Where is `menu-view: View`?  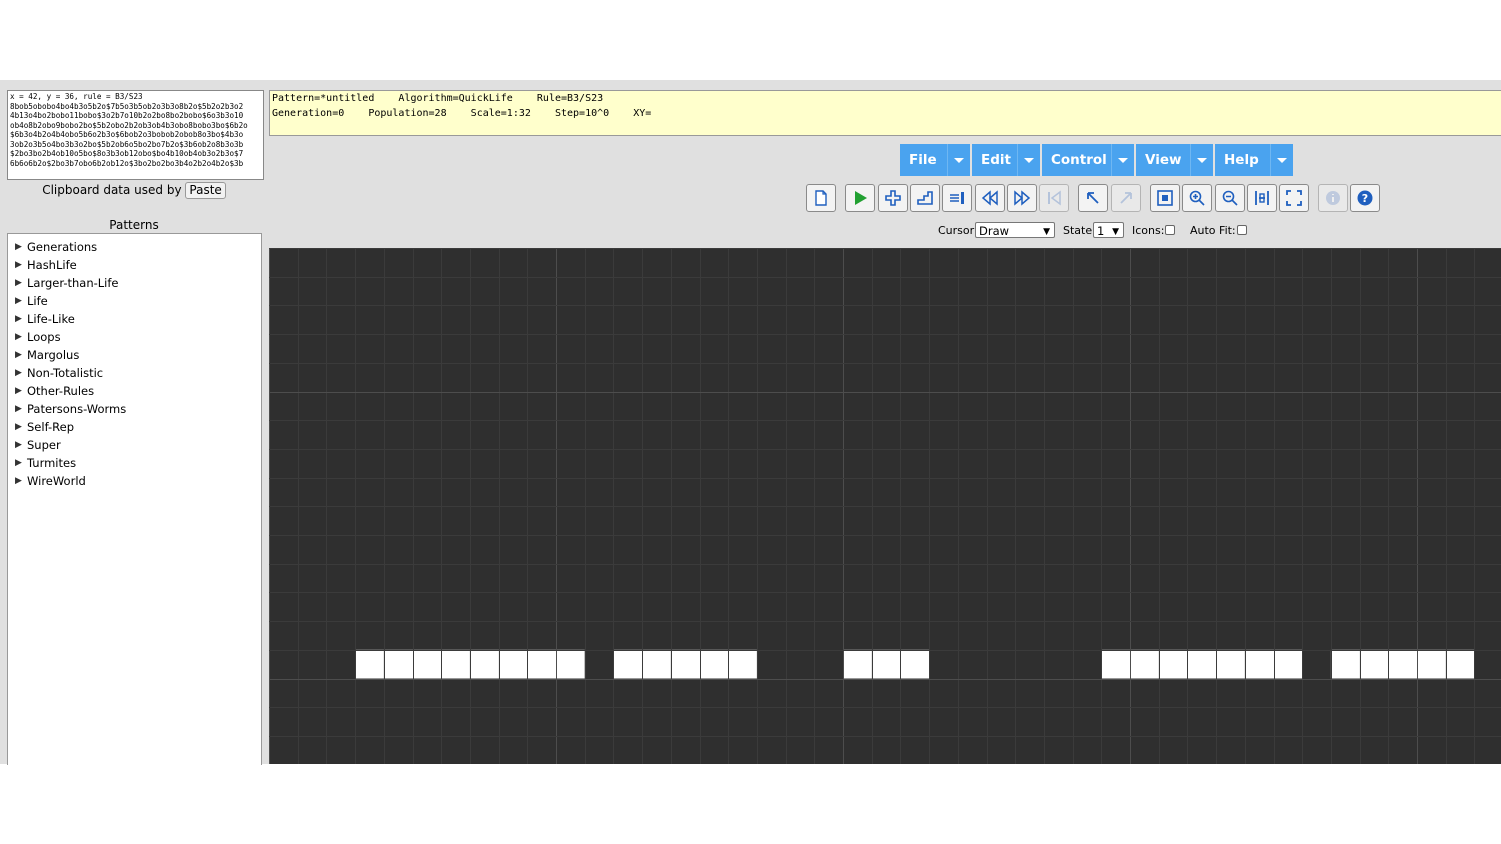 menu-view: View is located at coordinates (1174, 160).